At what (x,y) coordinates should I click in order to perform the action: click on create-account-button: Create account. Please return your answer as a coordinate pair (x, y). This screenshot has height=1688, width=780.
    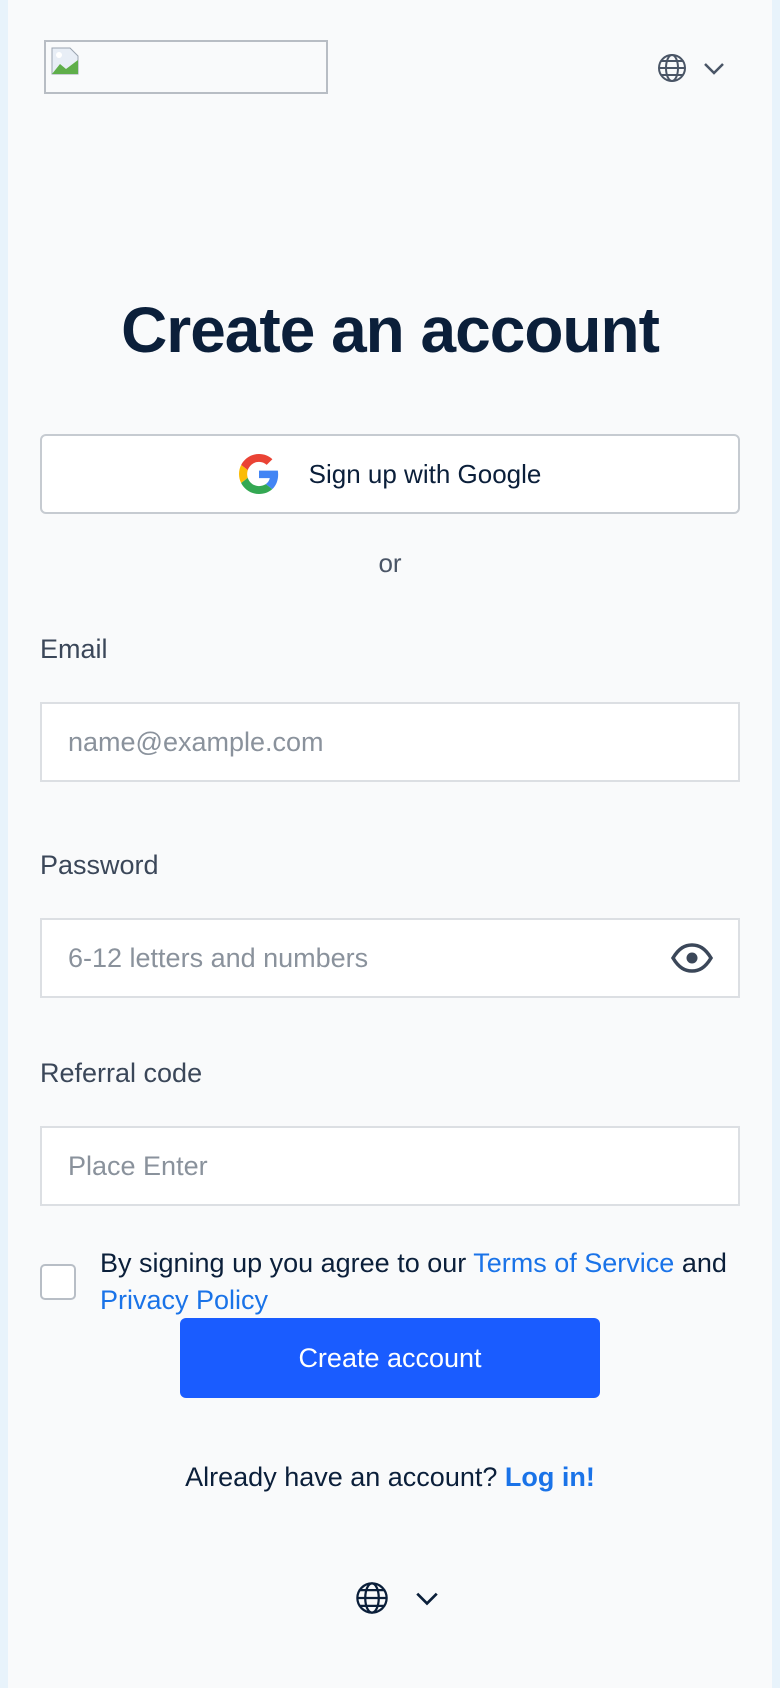
    Looking at the image, I should click on (390, 1358).